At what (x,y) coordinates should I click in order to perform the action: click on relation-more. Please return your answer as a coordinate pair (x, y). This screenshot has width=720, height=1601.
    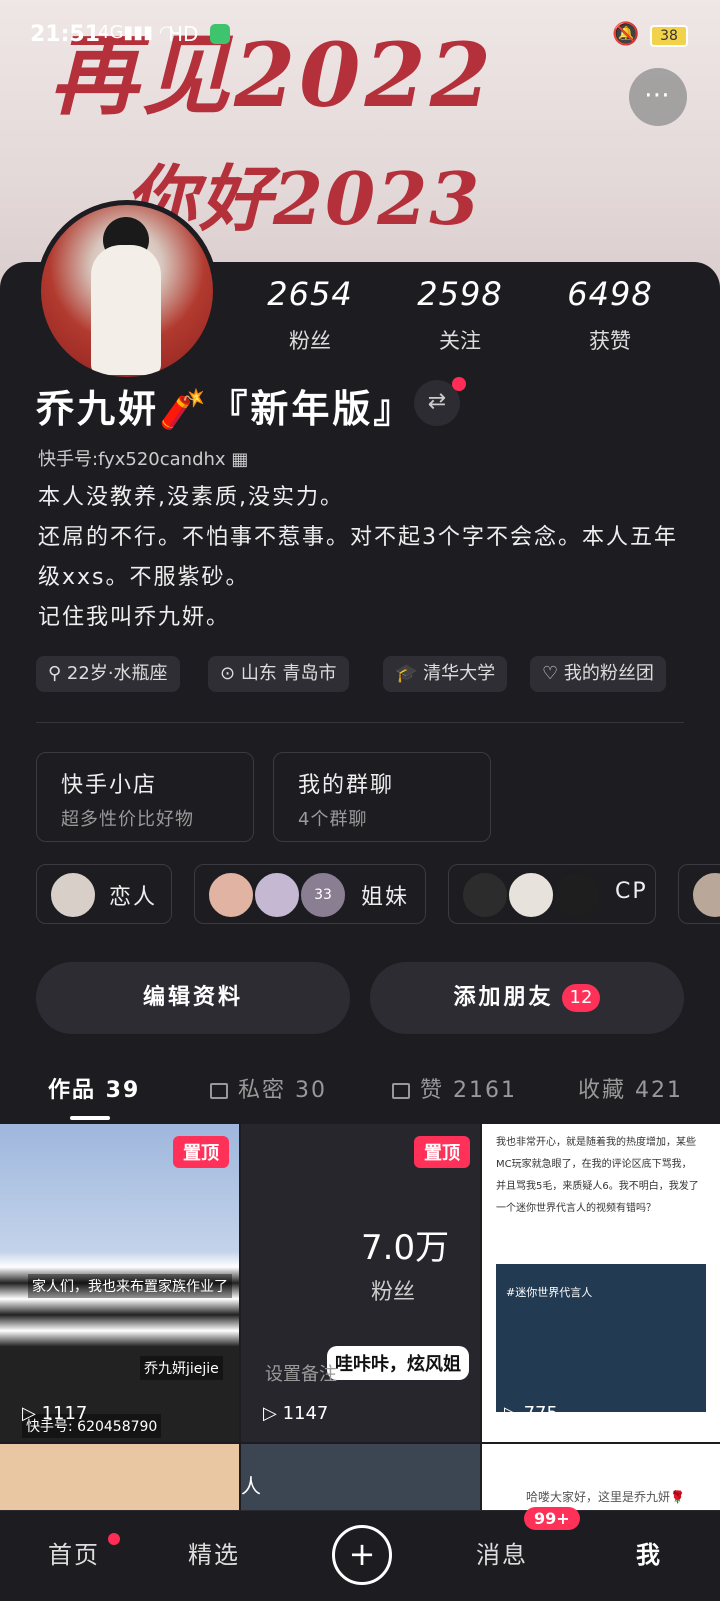
    Looking at the image, I should click on (699, 894).